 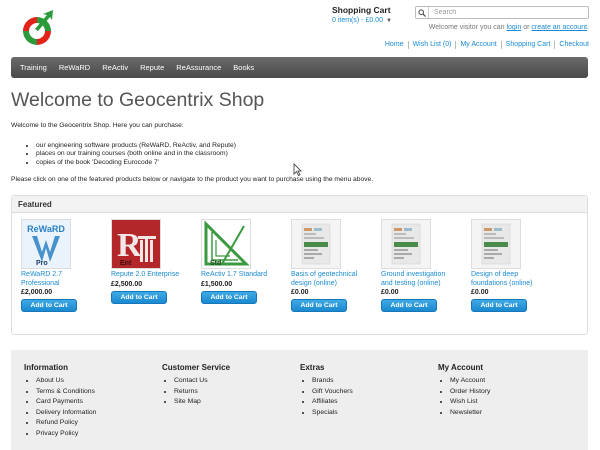 I want to click on shopping-cart-widget: Shopping Cart 0 item(s) - £0.00 ▼, so click(x=362, y=14).